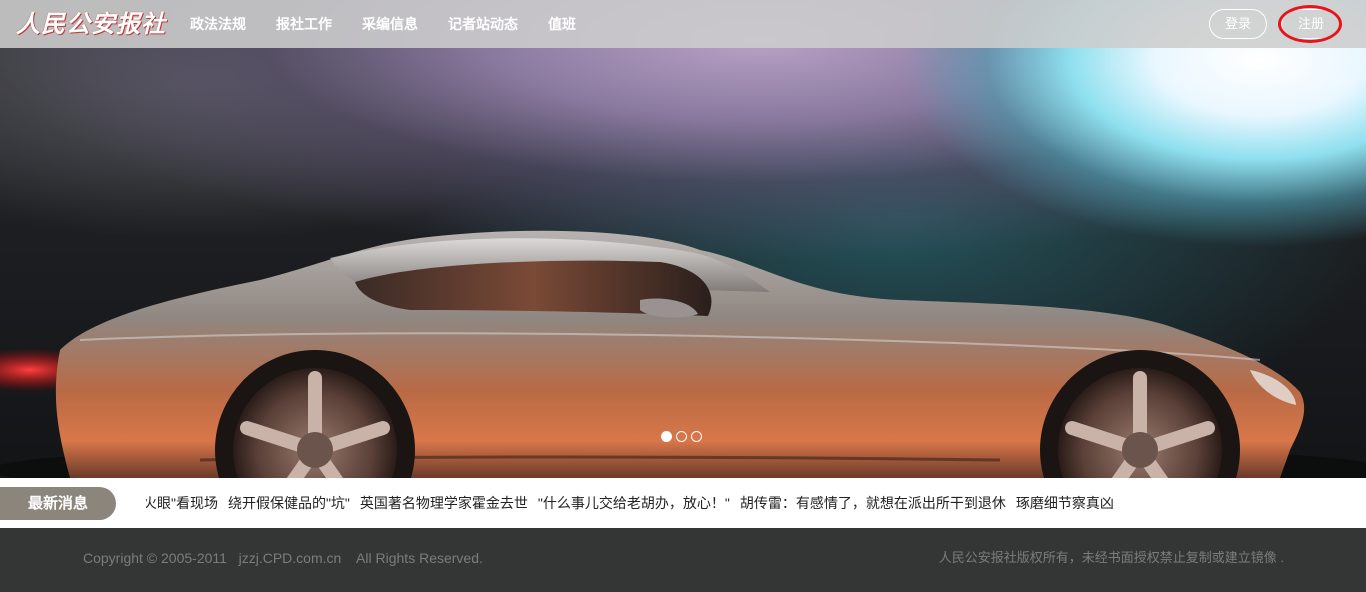 The height and width of the screenshot is (592, 1366). What do you see at coordinates (390, 24) in the screenshot?
I see `nav-item-editorial-info: 采编信息` at bounding box center [390, 24].